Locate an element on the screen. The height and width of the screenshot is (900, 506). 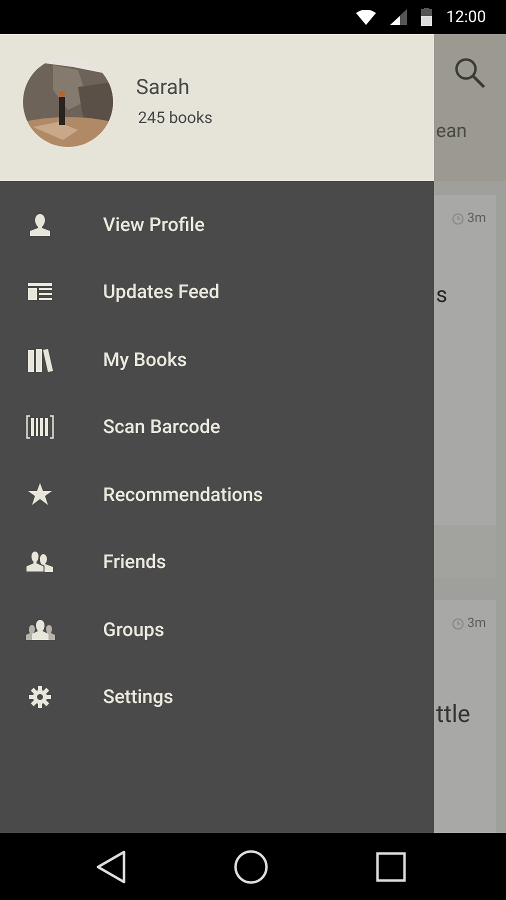
menu-item: Settings is located at coordinates (217, 697).